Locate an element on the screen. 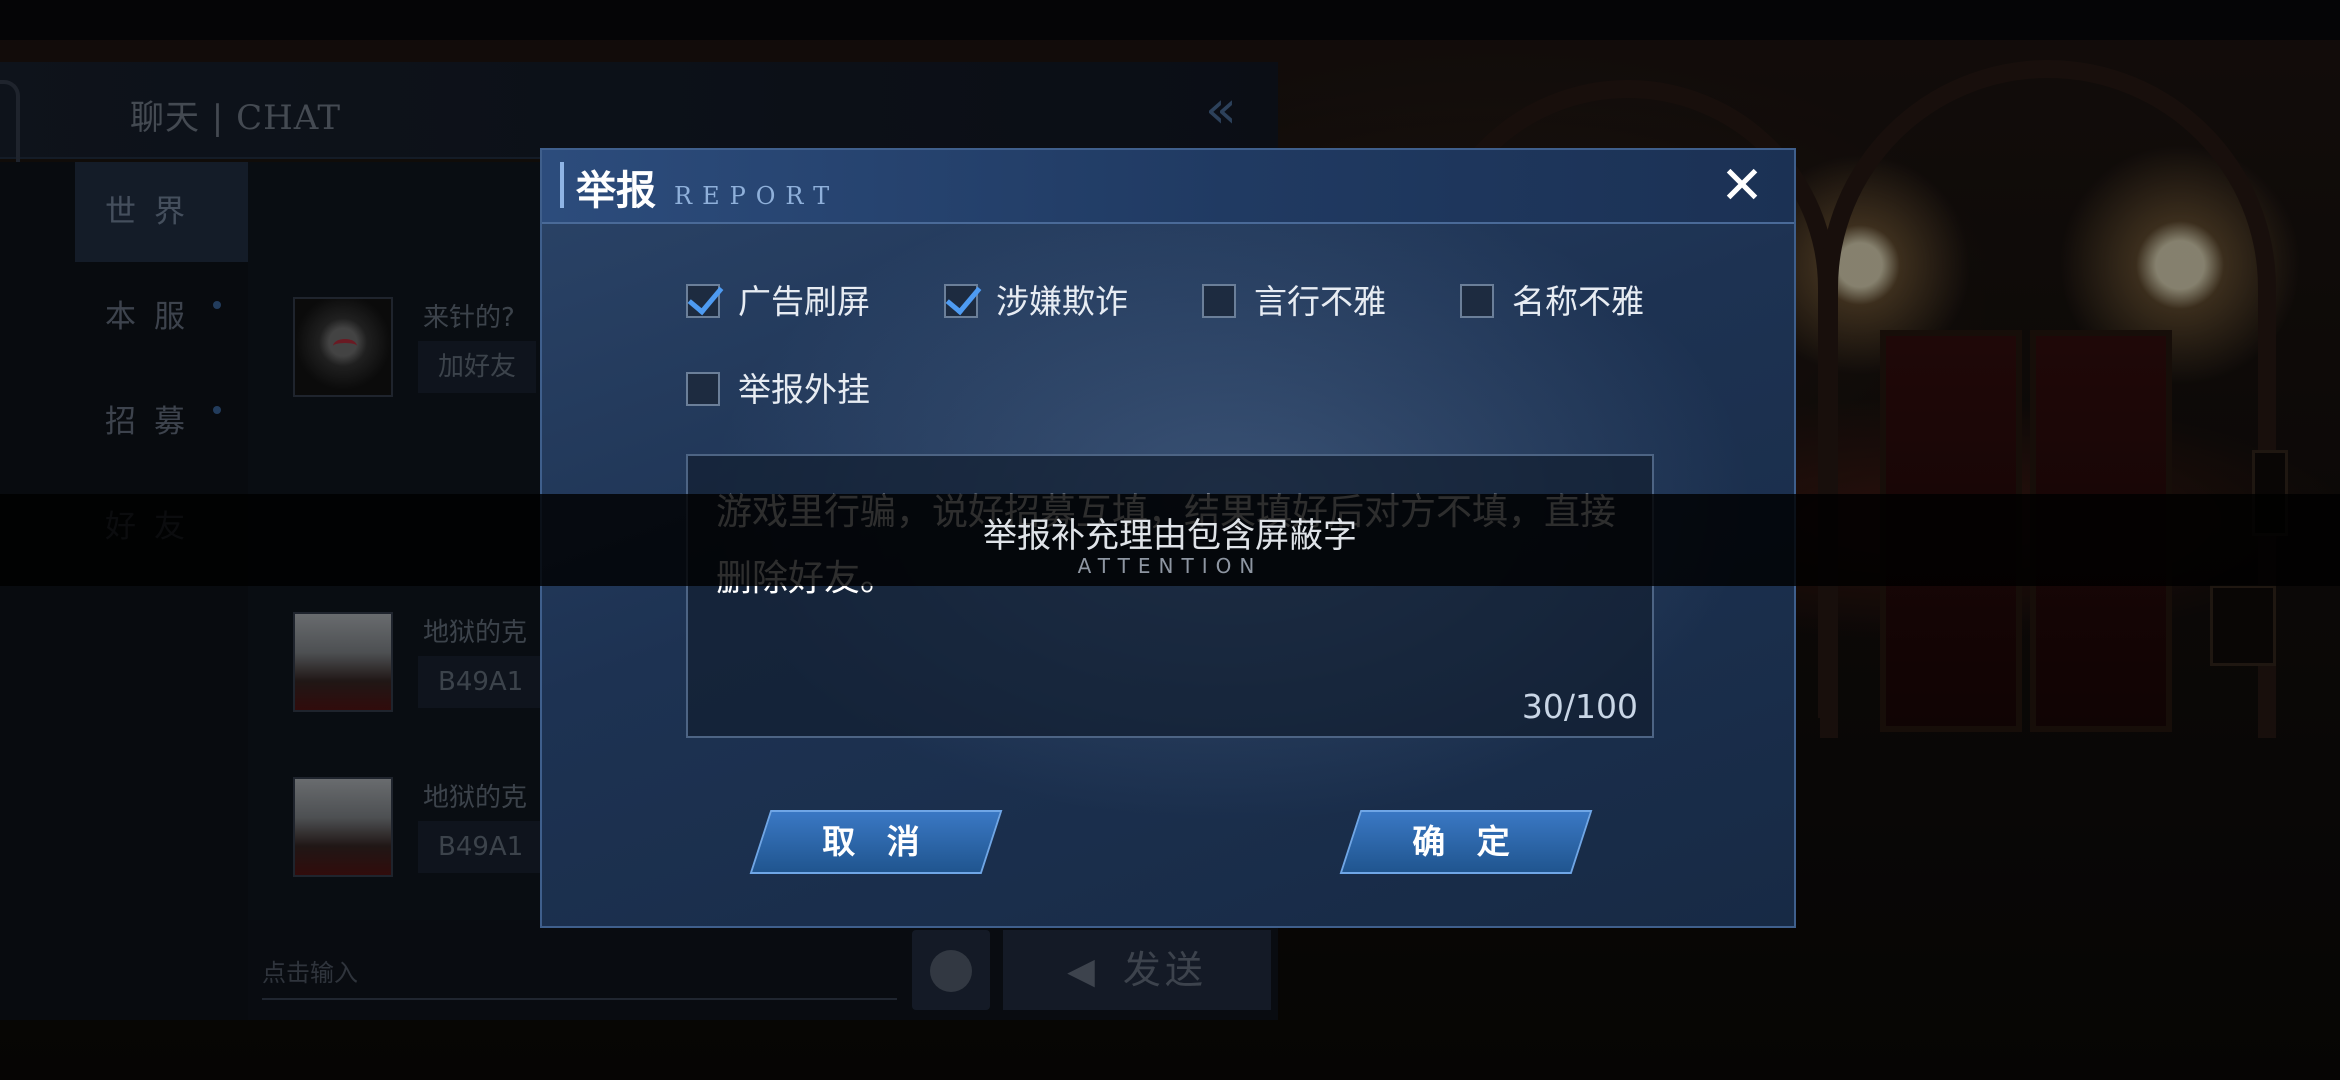 This screenshot has width=2340, height=1080. confirm-label: 确 定 is located at coordinates (1466, 841).